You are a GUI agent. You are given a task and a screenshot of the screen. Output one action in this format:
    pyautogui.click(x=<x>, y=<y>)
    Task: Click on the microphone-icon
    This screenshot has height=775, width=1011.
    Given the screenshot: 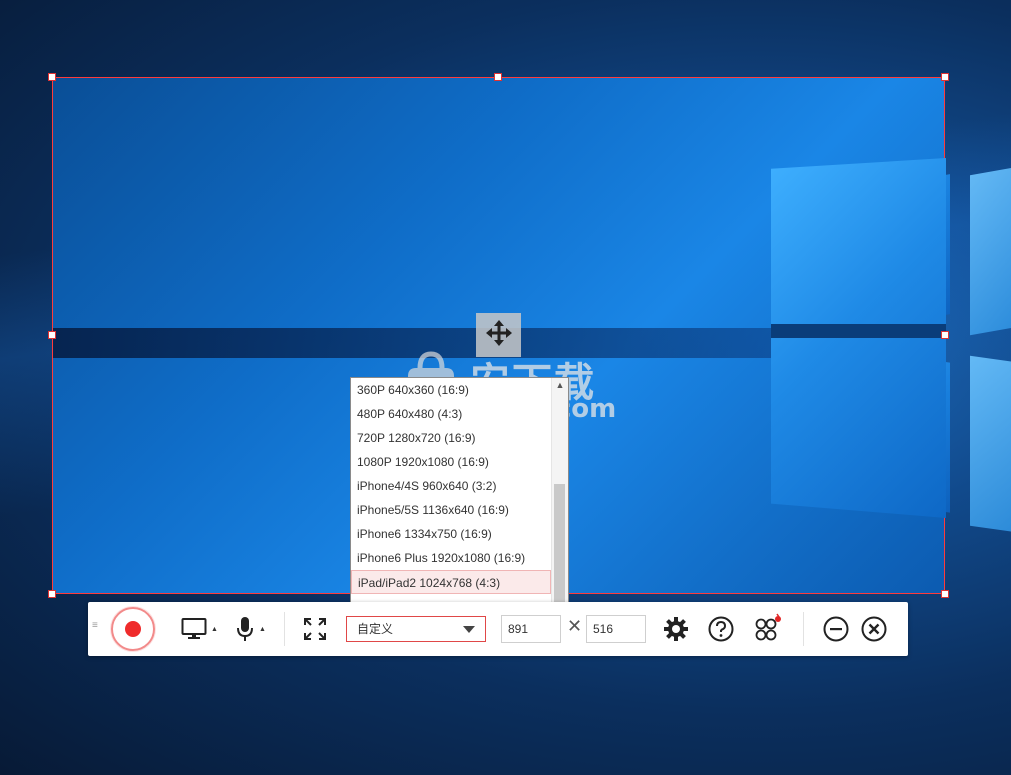 What is the action you would take?
    pyautogui.click(x=245, y=629)
    